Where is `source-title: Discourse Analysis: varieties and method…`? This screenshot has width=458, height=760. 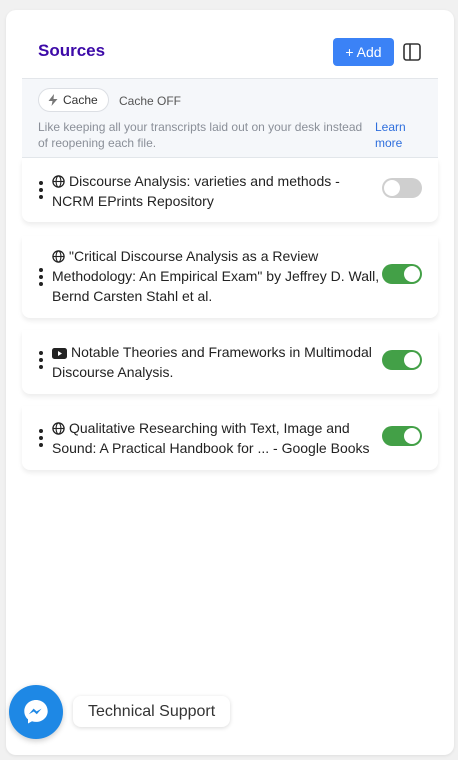
source-title: Discourse Analysis: varieties and method… is located at coordinates (217, 191).